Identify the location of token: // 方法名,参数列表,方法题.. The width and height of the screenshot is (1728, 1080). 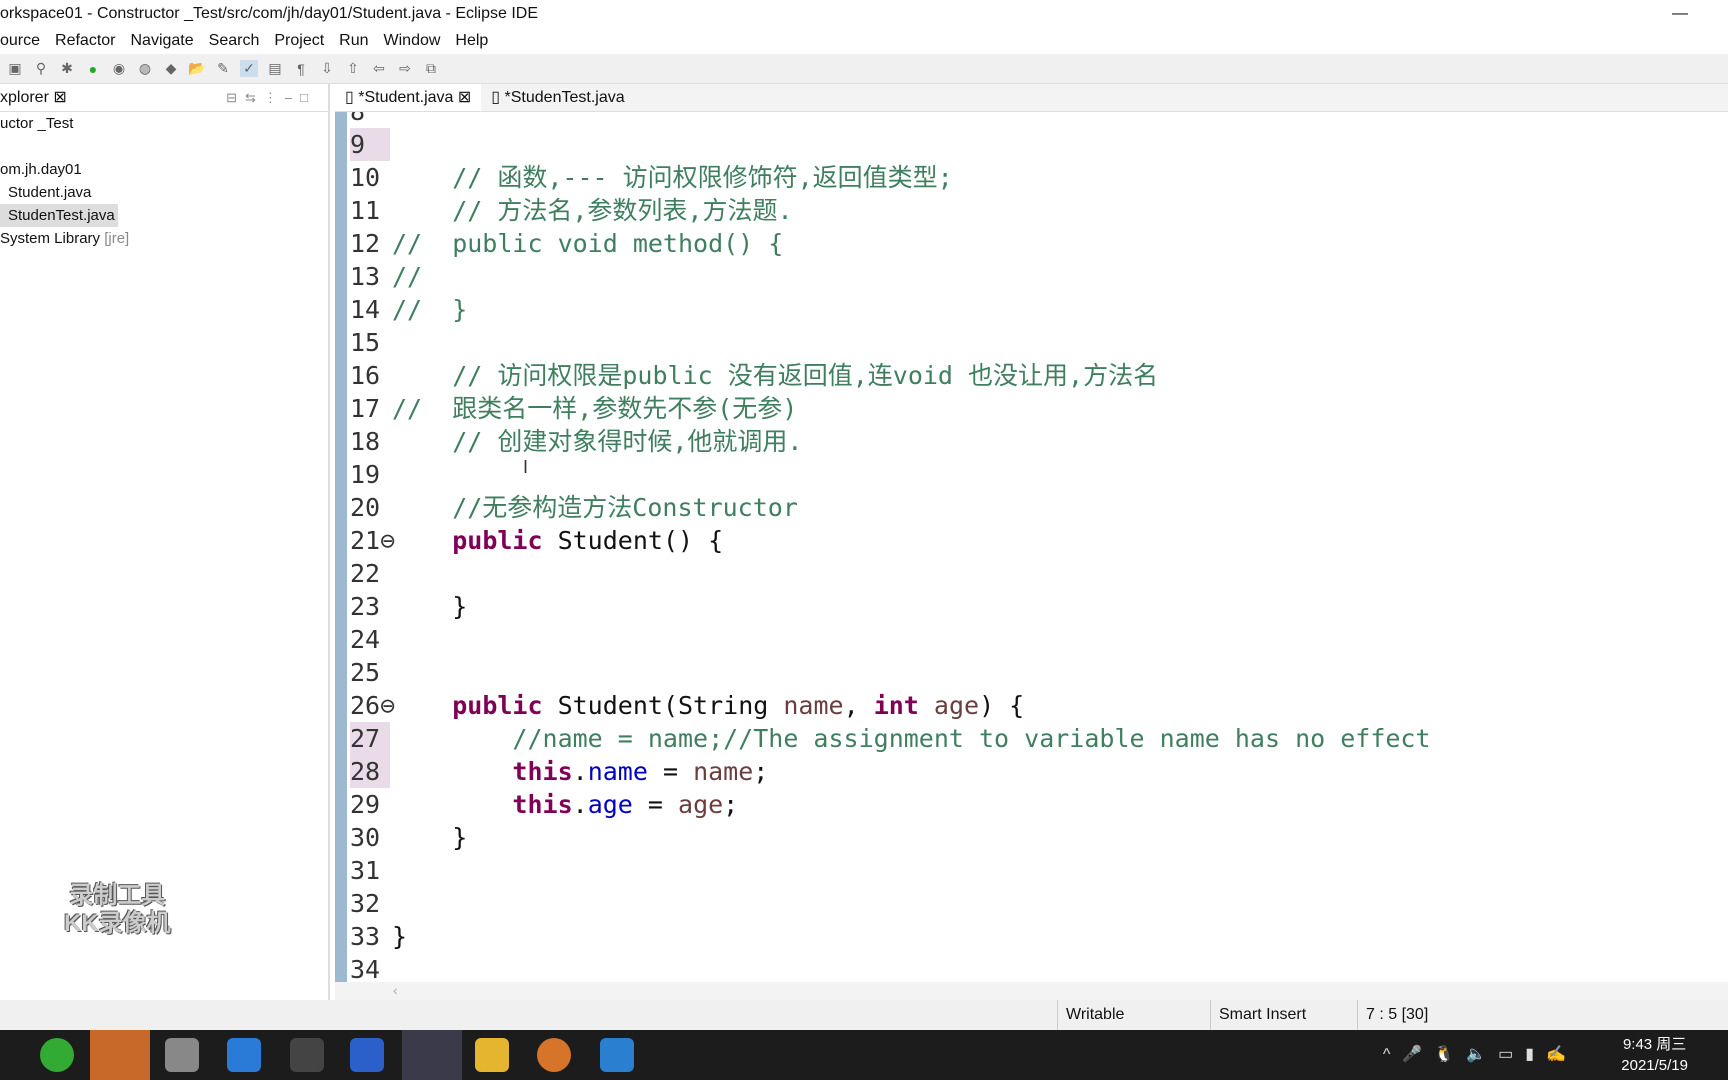
(592, 210).